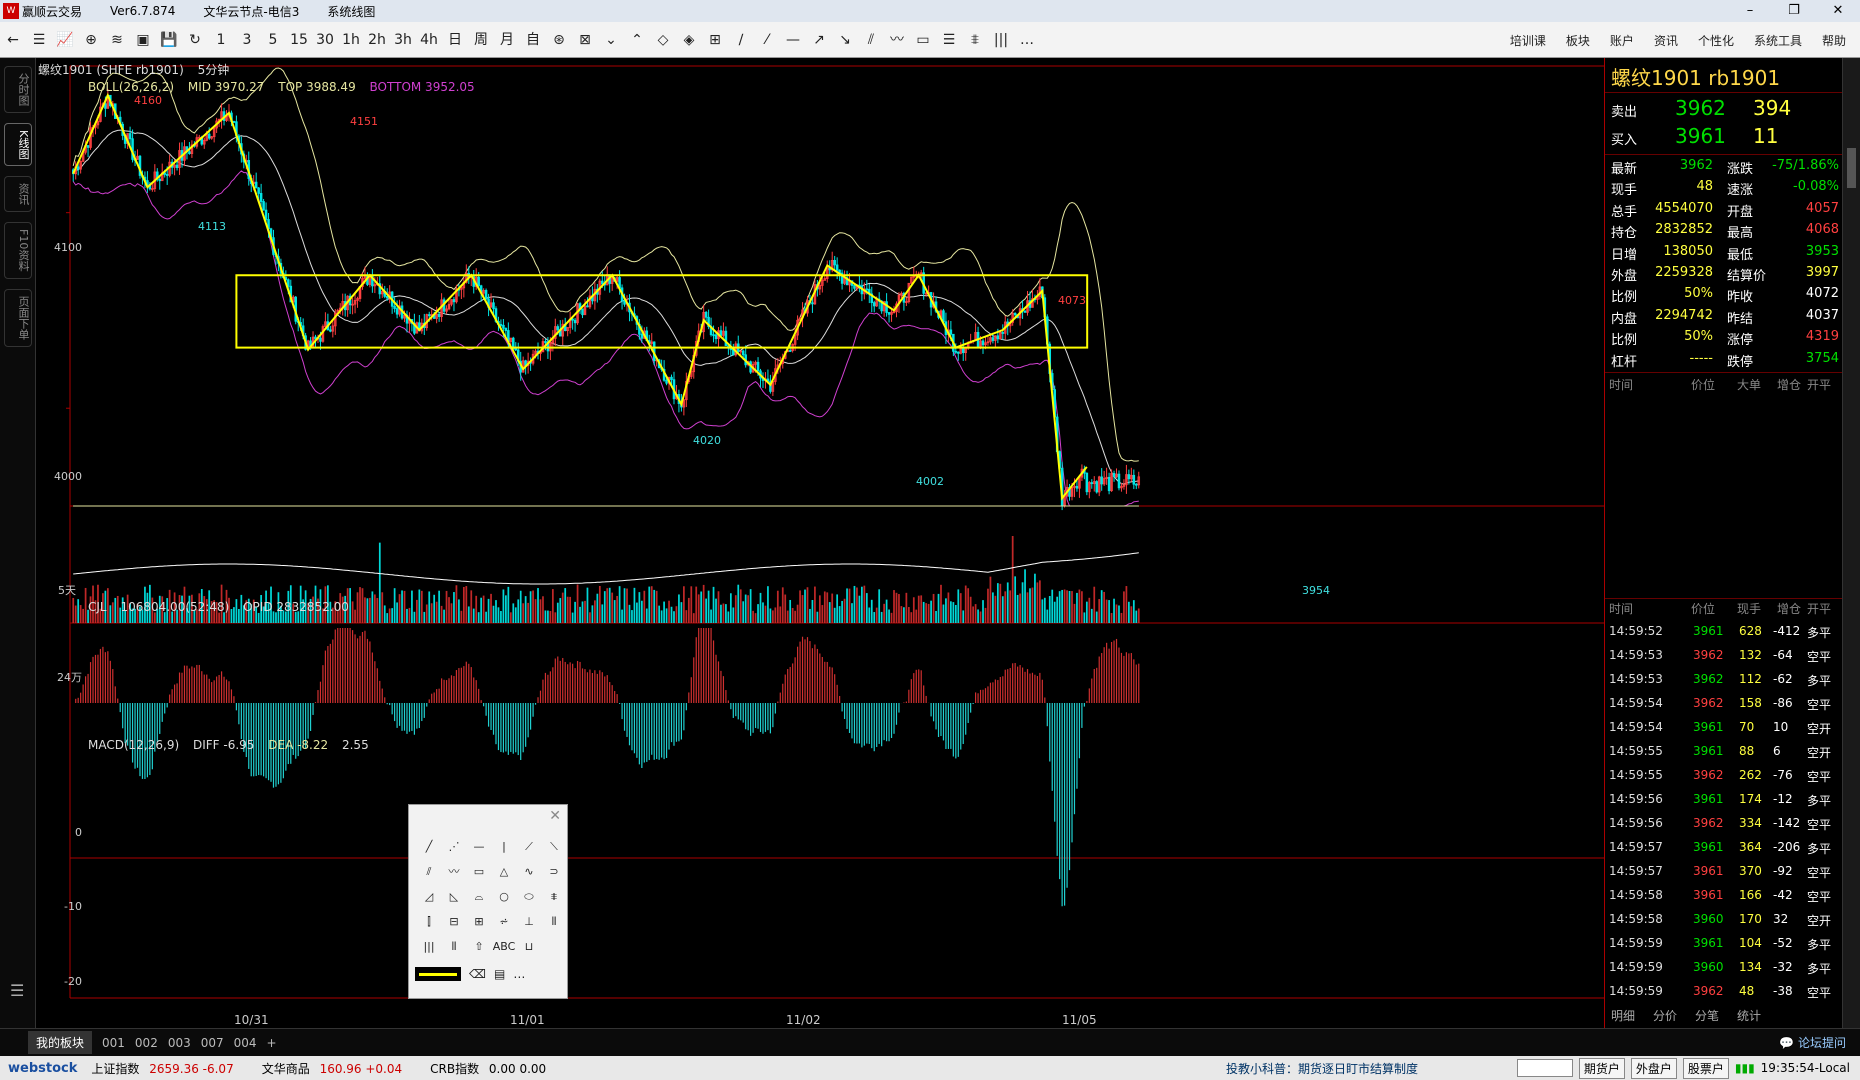  What do you see at coordinates (17, 990) in the screenshot?
I see `list-icon: ☰` at bounding box center [17, 990].